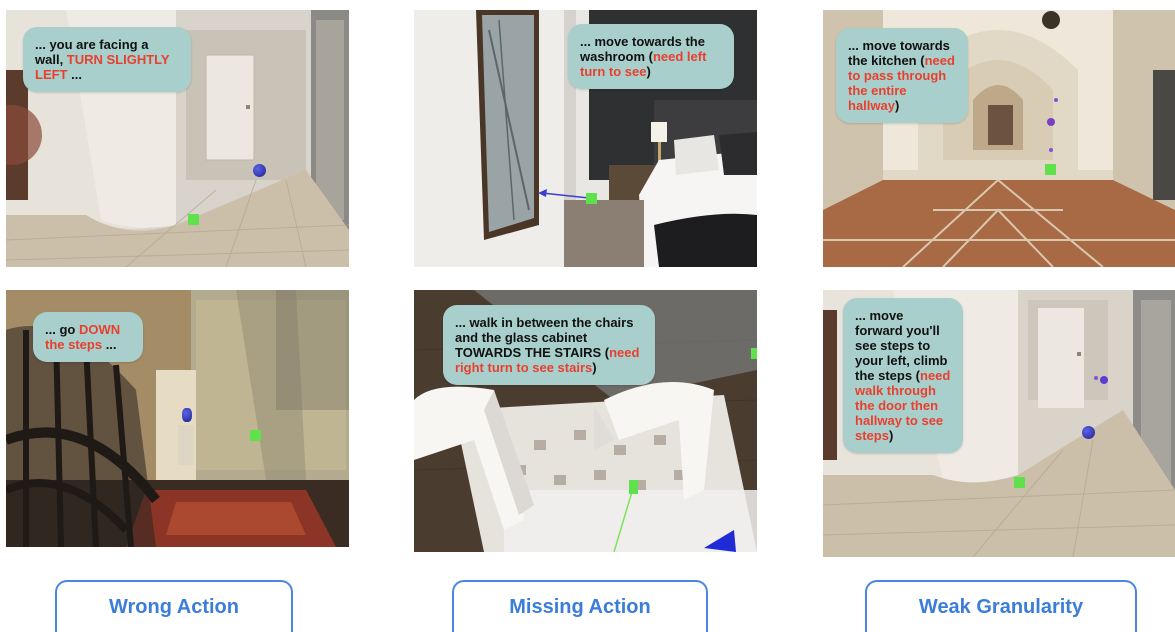  I want to click on instruction-text: ... go, so click(62, 329).